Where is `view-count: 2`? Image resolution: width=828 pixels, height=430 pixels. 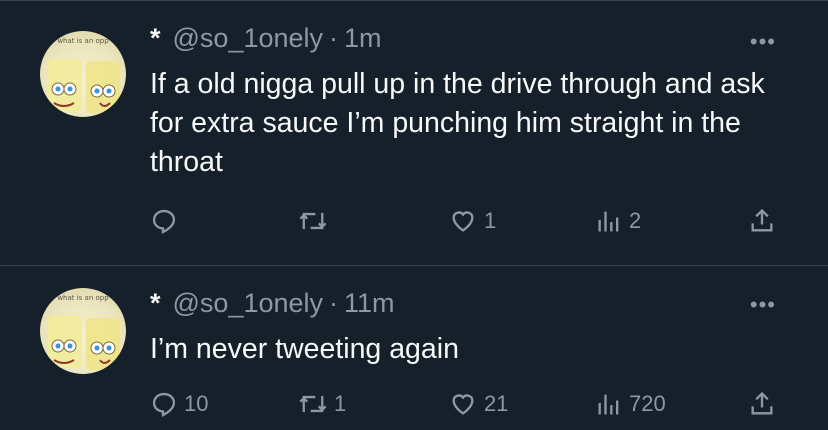 view-count: 2 is located at coordinates (635, 220).